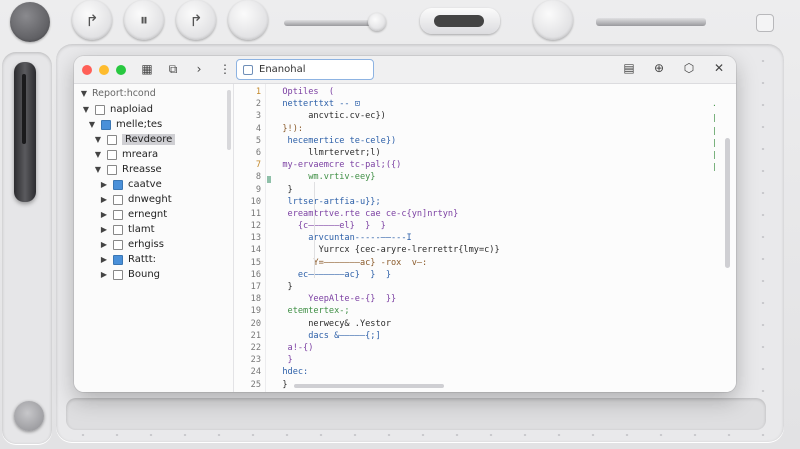 The image size is (800, 449). What do you see at coordinates (504, 129) in the screenshot?
I see `code-line: }!):` at bounding box center [504, 129].